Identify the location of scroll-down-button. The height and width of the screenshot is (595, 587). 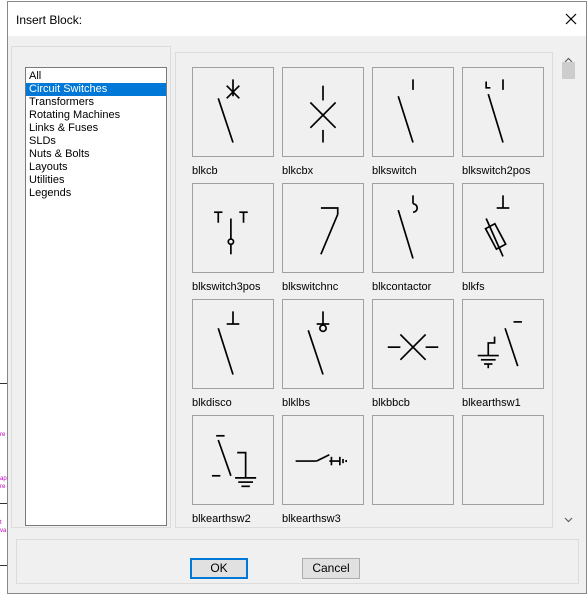
(568, 519).